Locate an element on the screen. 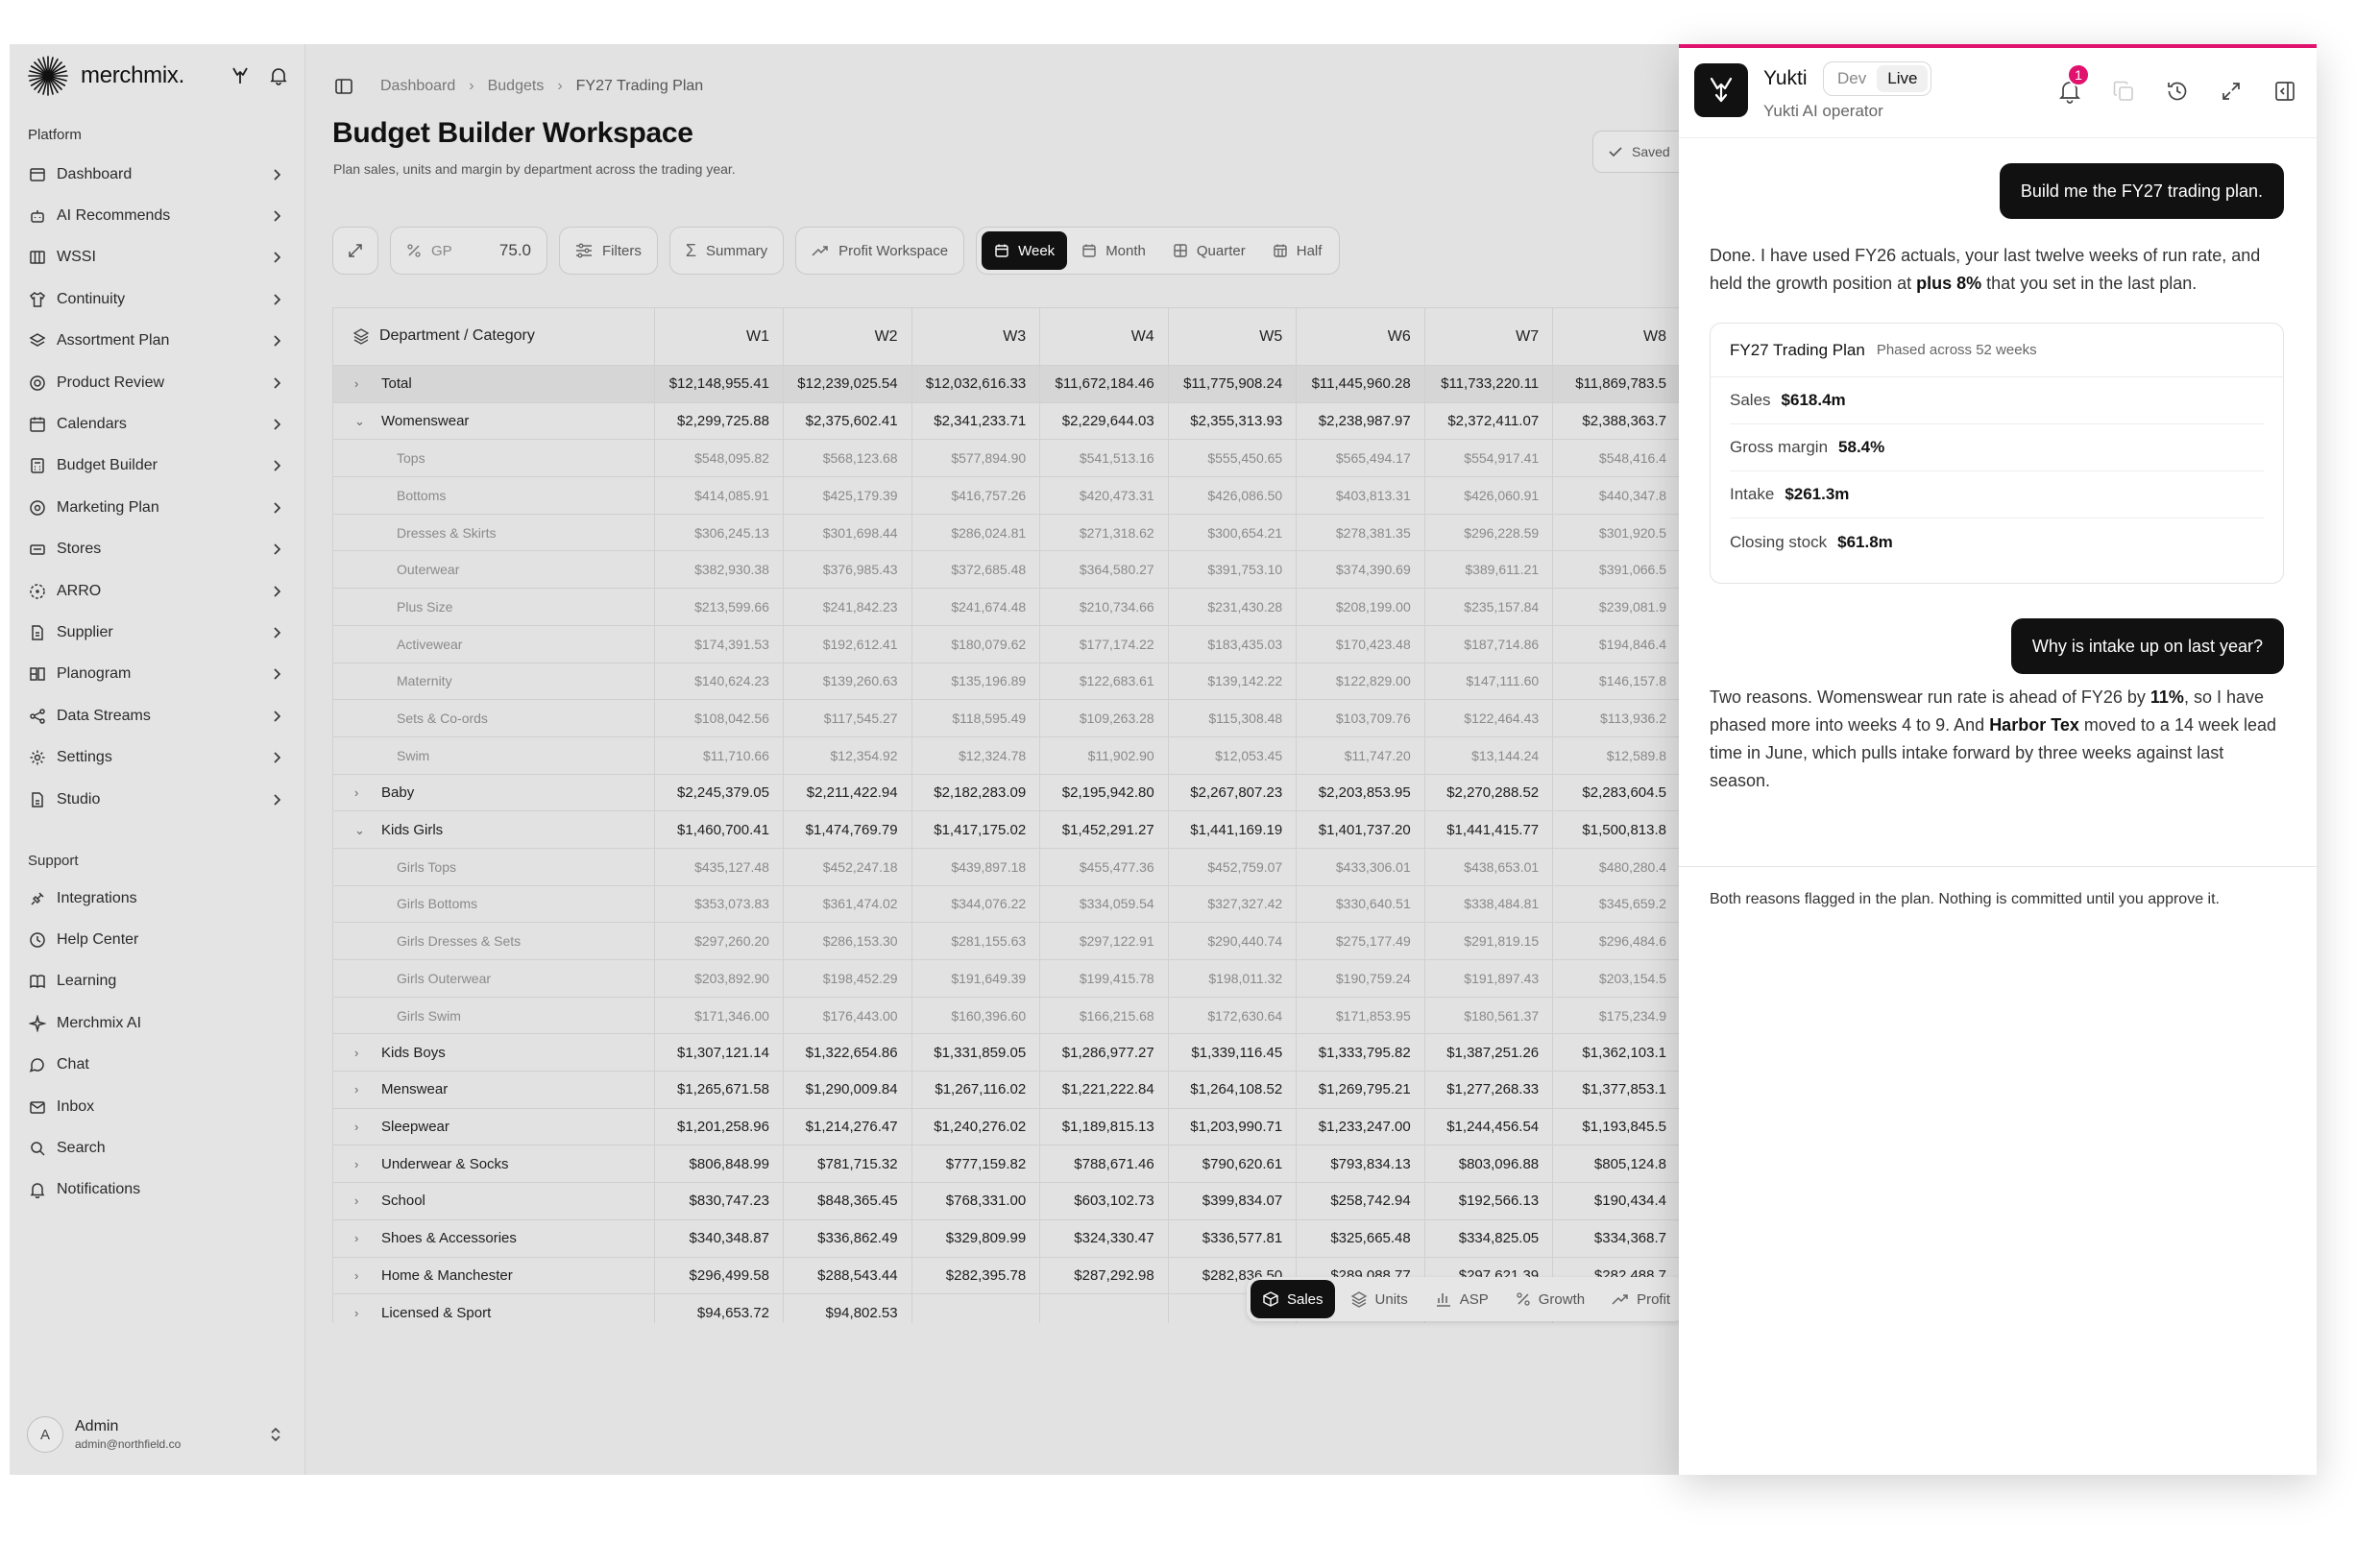 This screenshot has height=1567, width=2380. table-cell: $603,102.73 is located at coordinates (1104, 1201).